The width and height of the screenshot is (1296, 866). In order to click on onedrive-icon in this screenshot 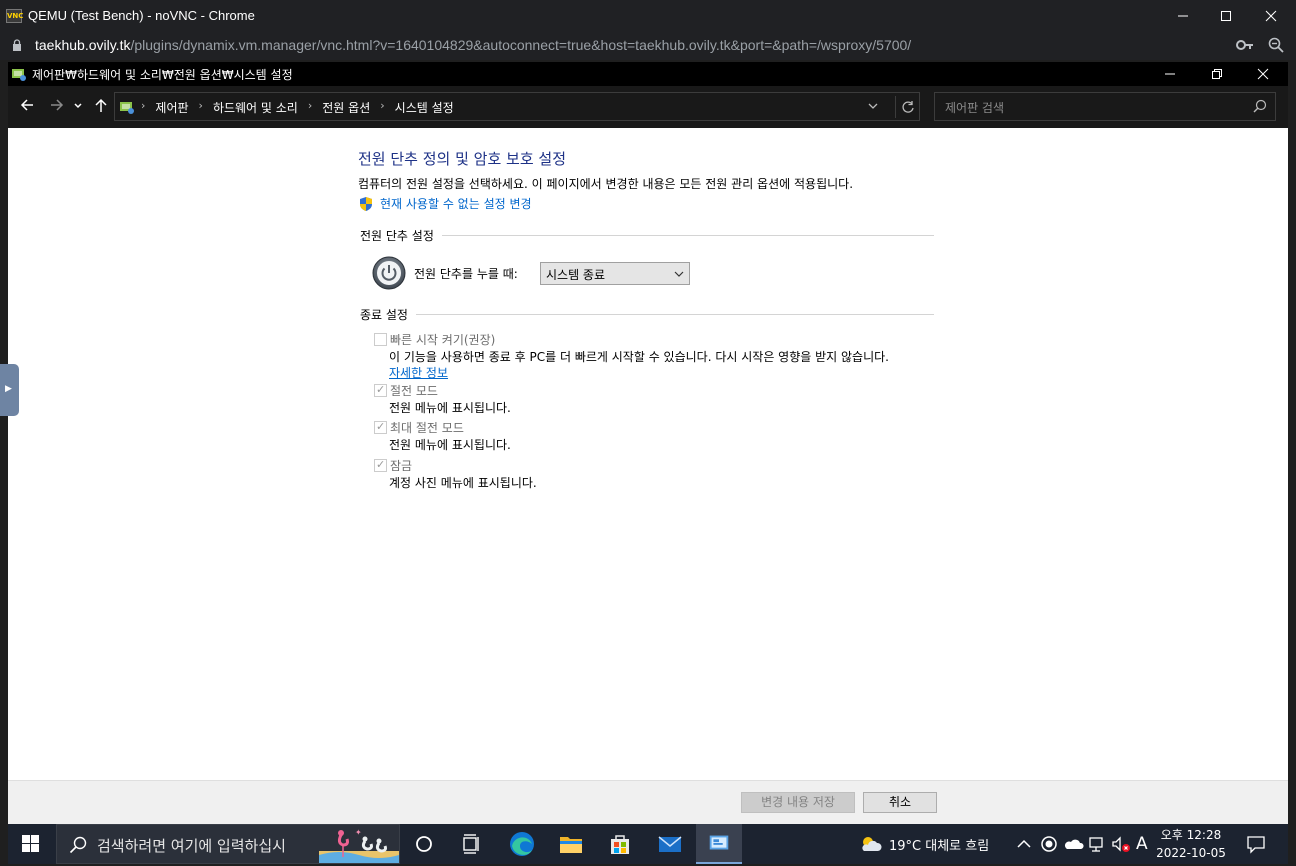, I will do `click(1074, 844)`.